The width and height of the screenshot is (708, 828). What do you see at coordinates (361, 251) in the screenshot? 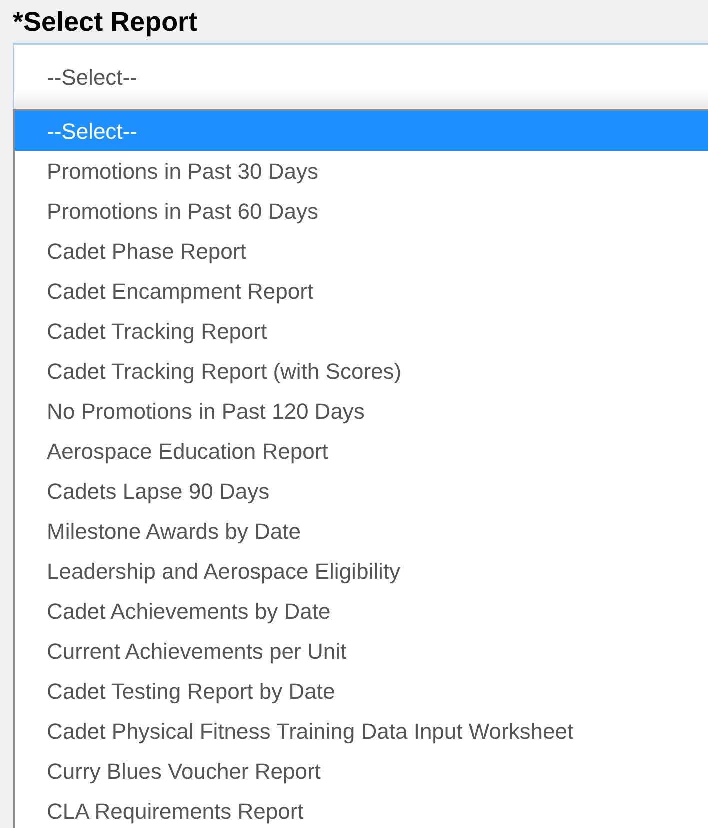
I see `dropdown-option: Cadet Phase Report` at bounding box center [361, 251].